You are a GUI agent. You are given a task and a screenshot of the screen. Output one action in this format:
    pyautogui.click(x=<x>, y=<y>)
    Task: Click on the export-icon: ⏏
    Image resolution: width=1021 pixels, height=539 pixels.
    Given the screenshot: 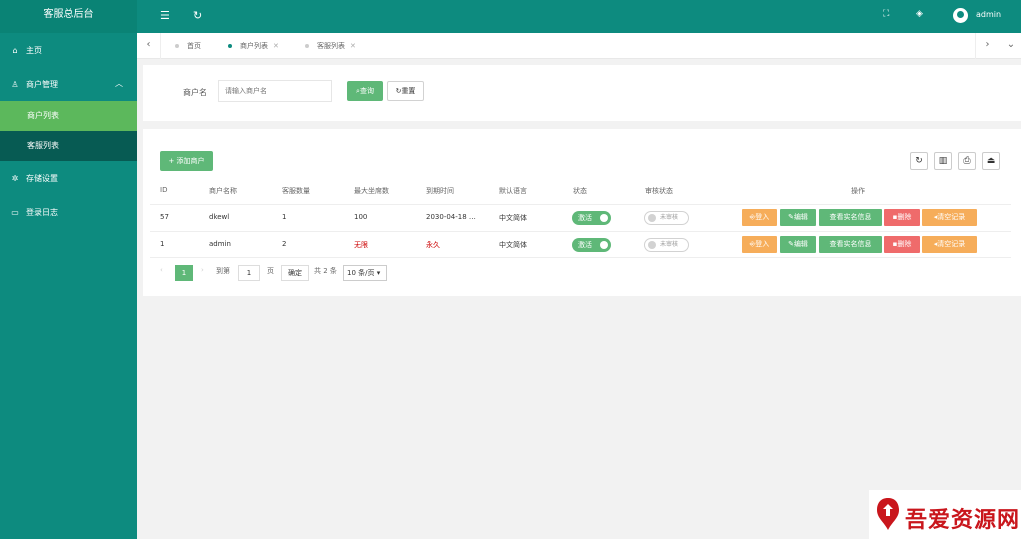 What is the action you would take?
    pyautogui.click(x=991, y=161)
    